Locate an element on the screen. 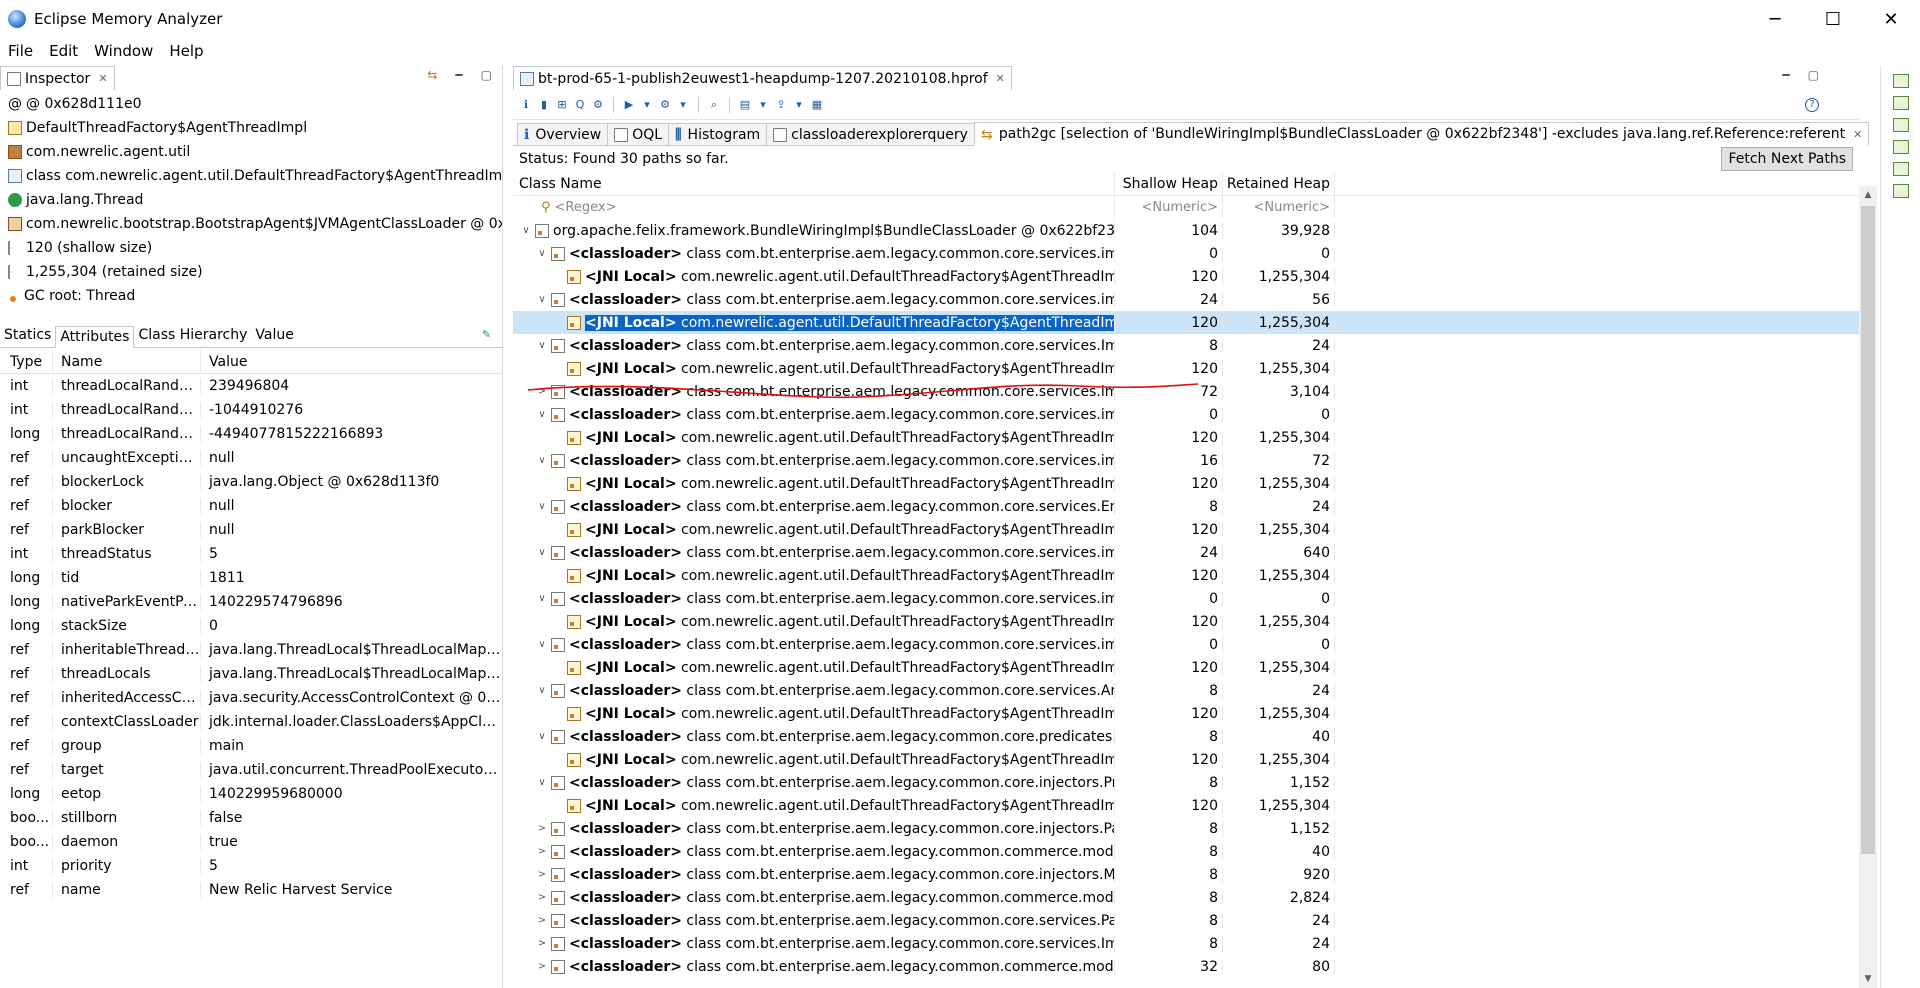  tab-overview: ℹ Overview is located at coordinates (563, 134).